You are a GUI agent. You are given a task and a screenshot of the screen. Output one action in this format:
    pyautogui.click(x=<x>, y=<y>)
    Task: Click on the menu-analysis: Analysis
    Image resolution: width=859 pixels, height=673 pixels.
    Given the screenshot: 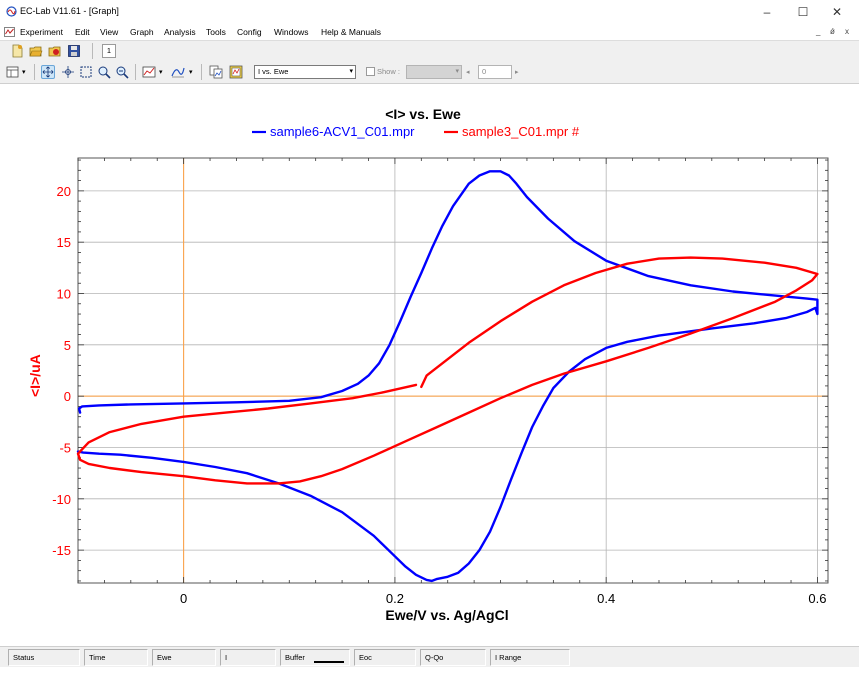 What is the action you would take?
    pyautogui.click(x=180, y=32)
    